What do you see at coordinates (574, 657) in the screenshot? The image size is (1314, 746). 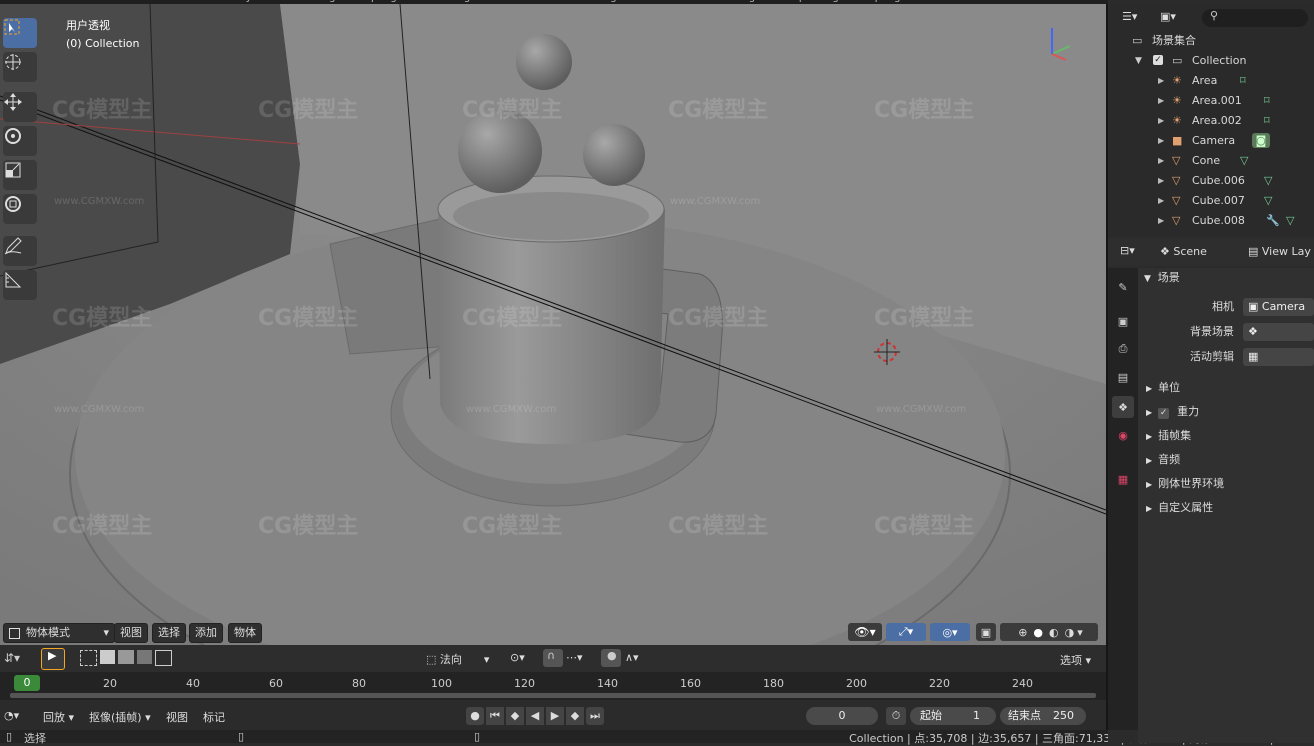 I see `snap-target-dropdown: ⋯▾` at bounding box center [574, 657].